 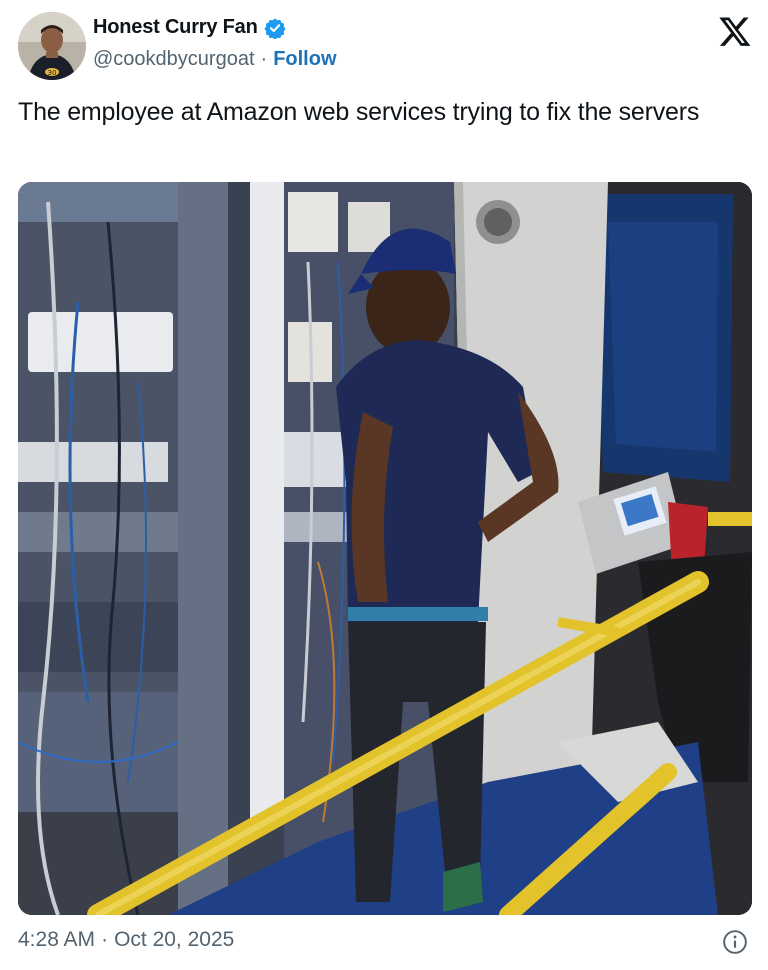 I want to click on info-icon, so click(x=735, y=942).